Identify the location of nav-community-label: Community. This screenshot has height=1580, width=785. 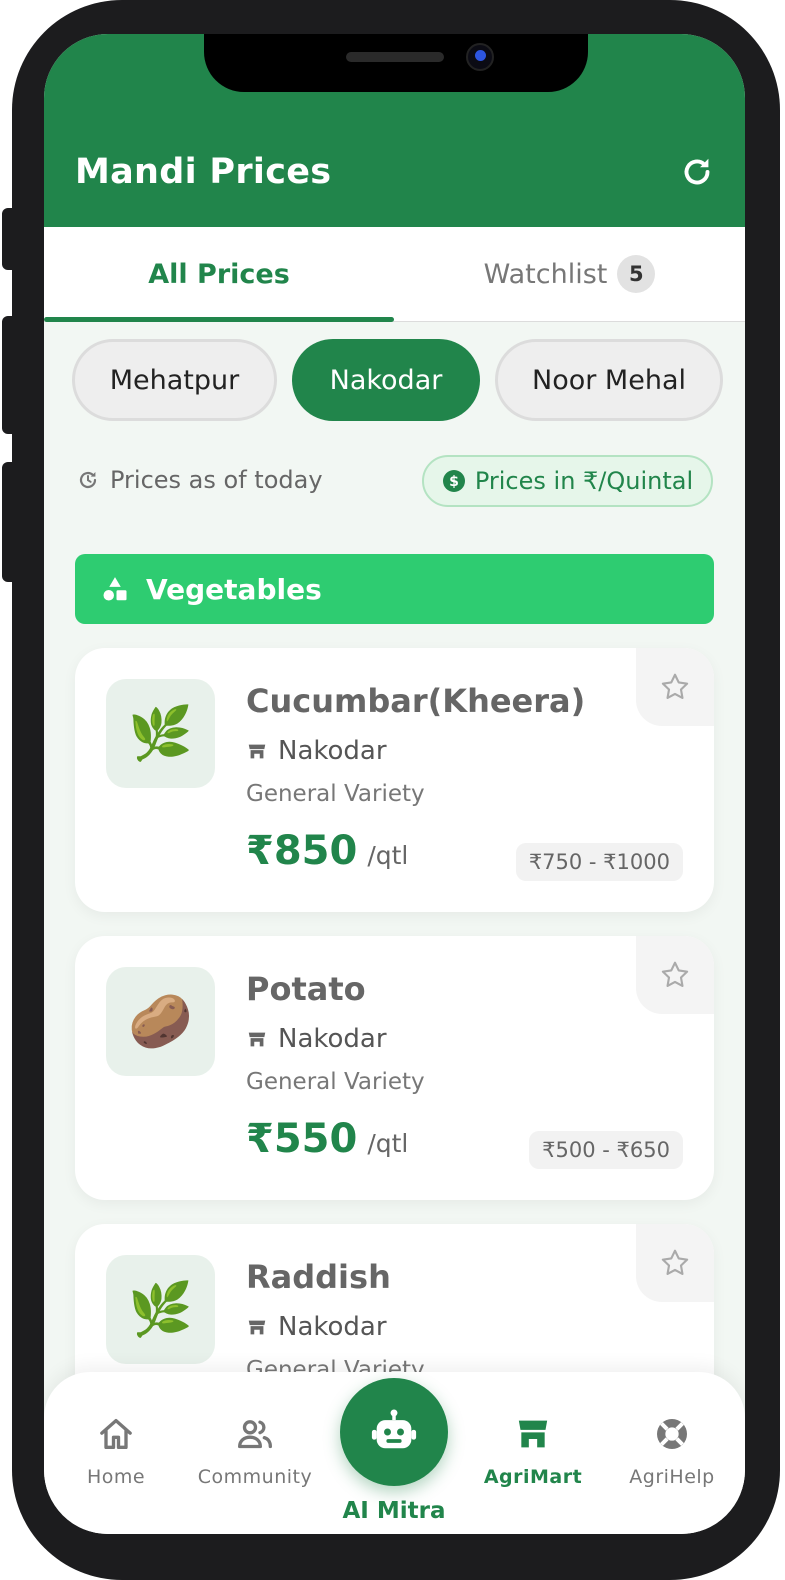
(255, 1477).